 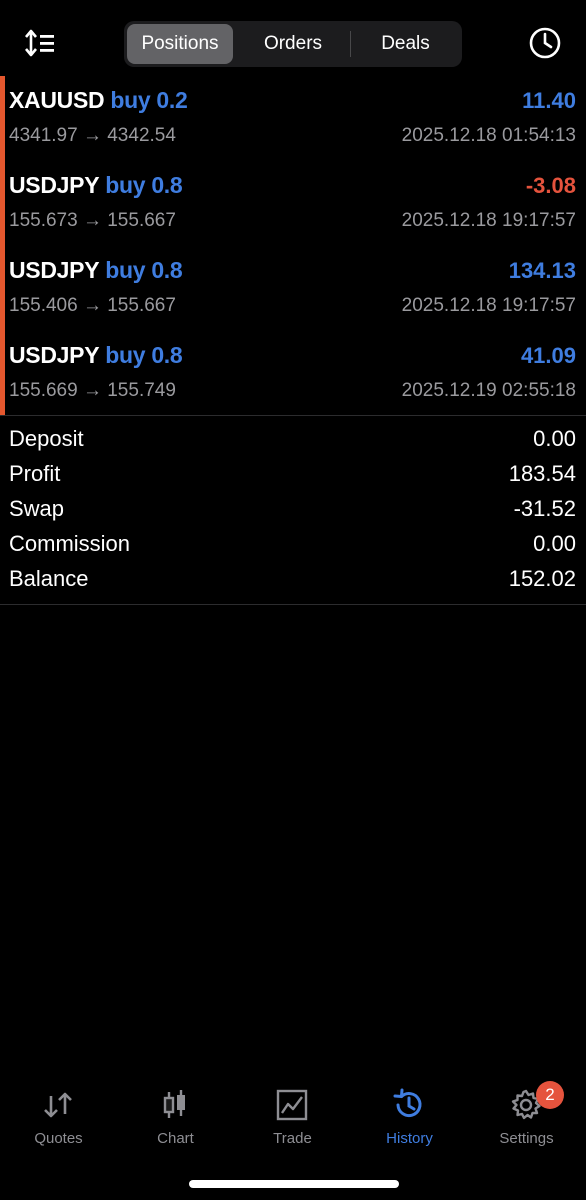 What do you see at coordinates (293, 474) in the screenshot?
I see `summary-row-profit: Profit 183.54` at bounding box center [293, 474].